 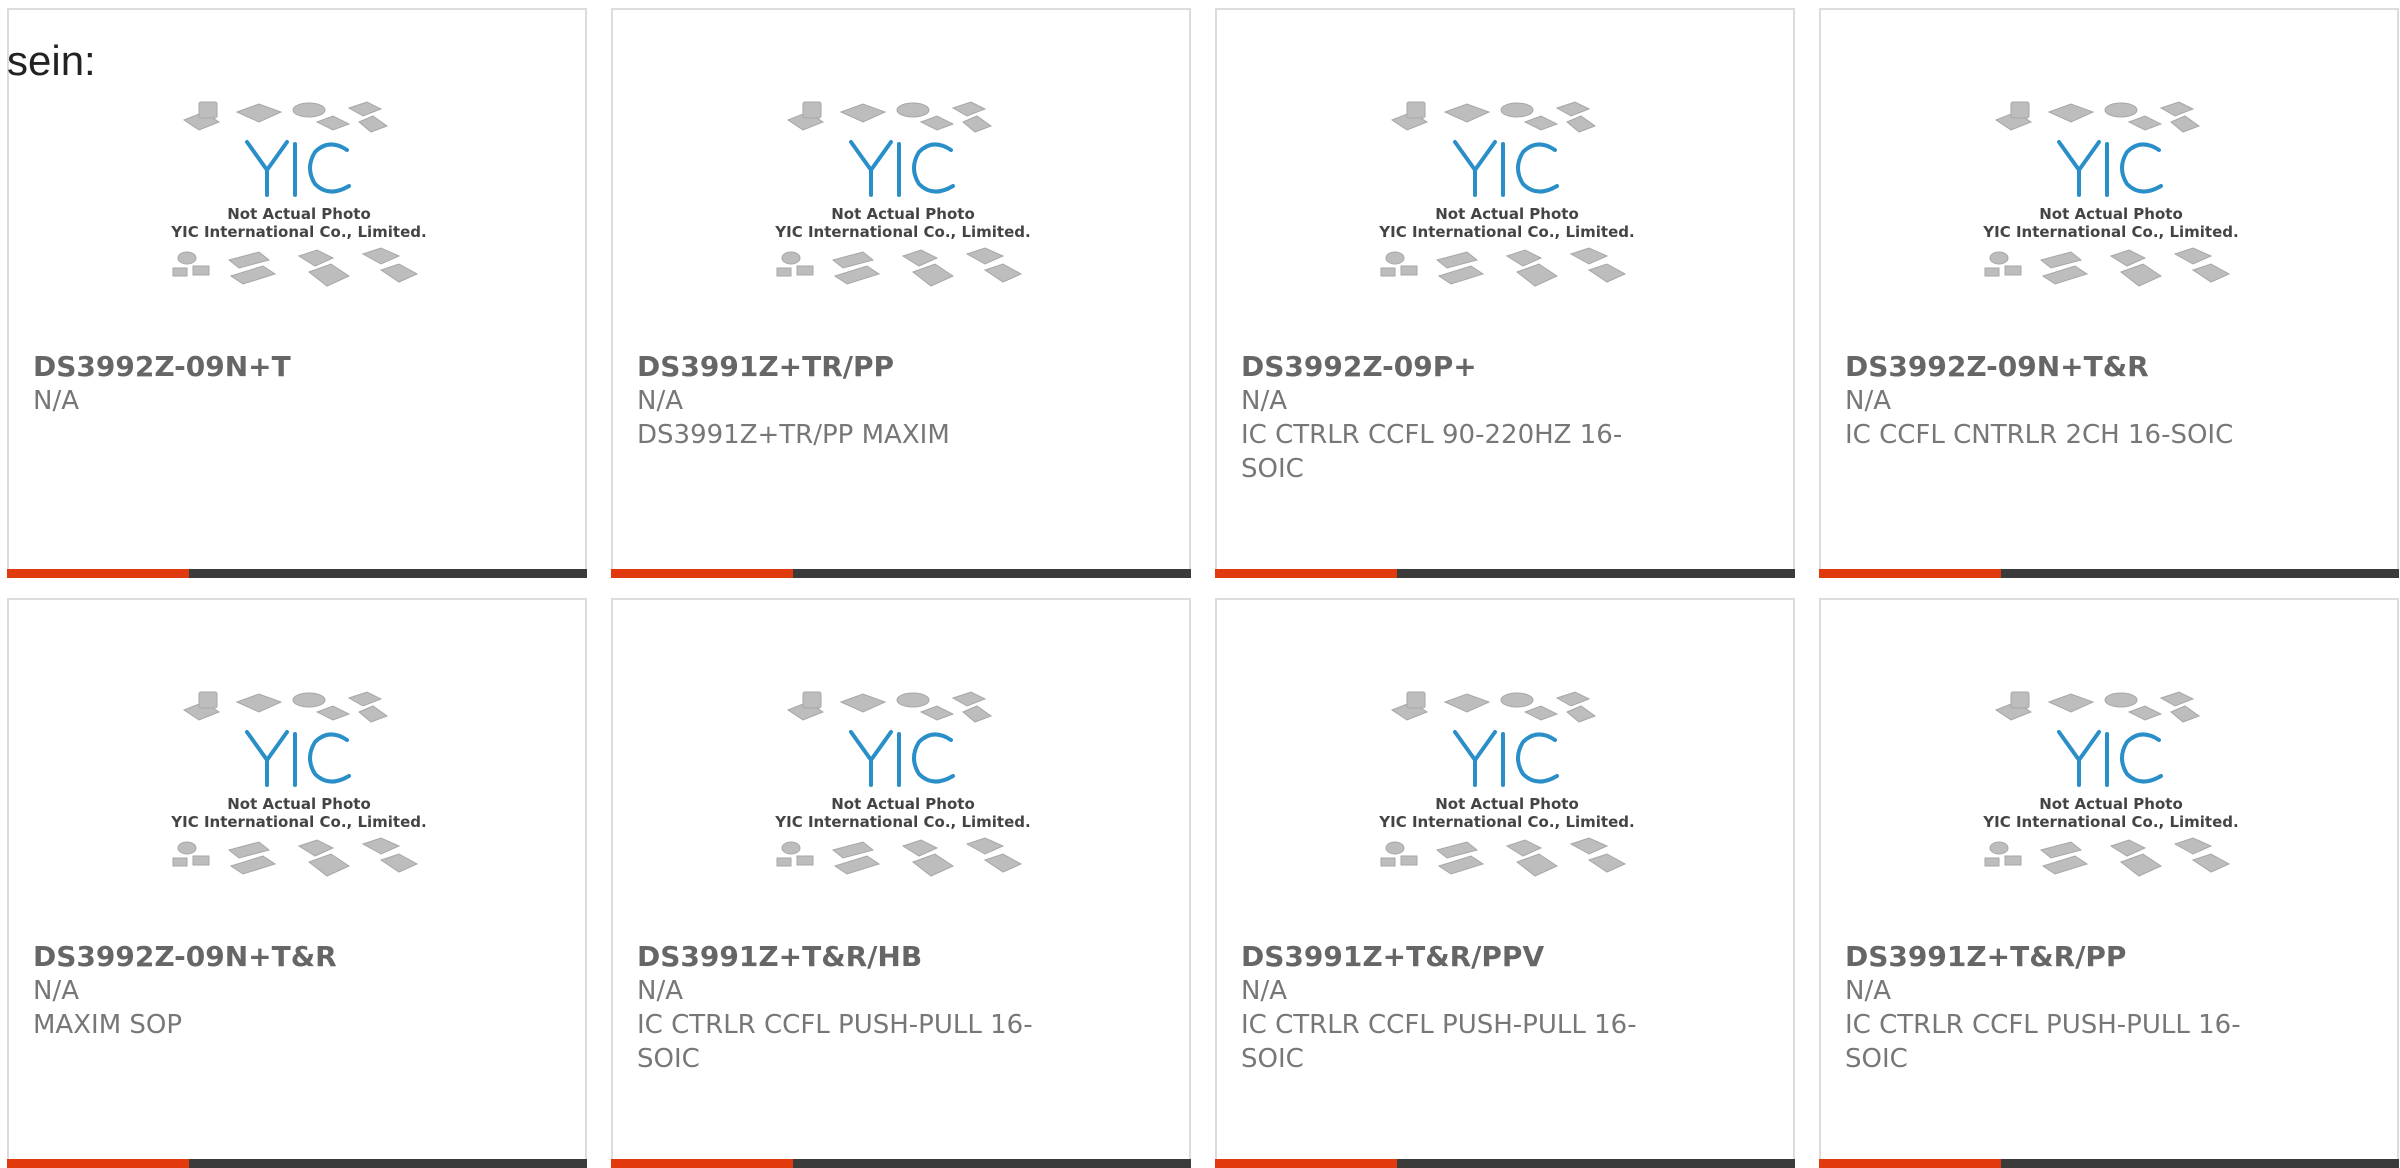 I want to click on description: MAXIM SOP, so click(x=108, y=1025).